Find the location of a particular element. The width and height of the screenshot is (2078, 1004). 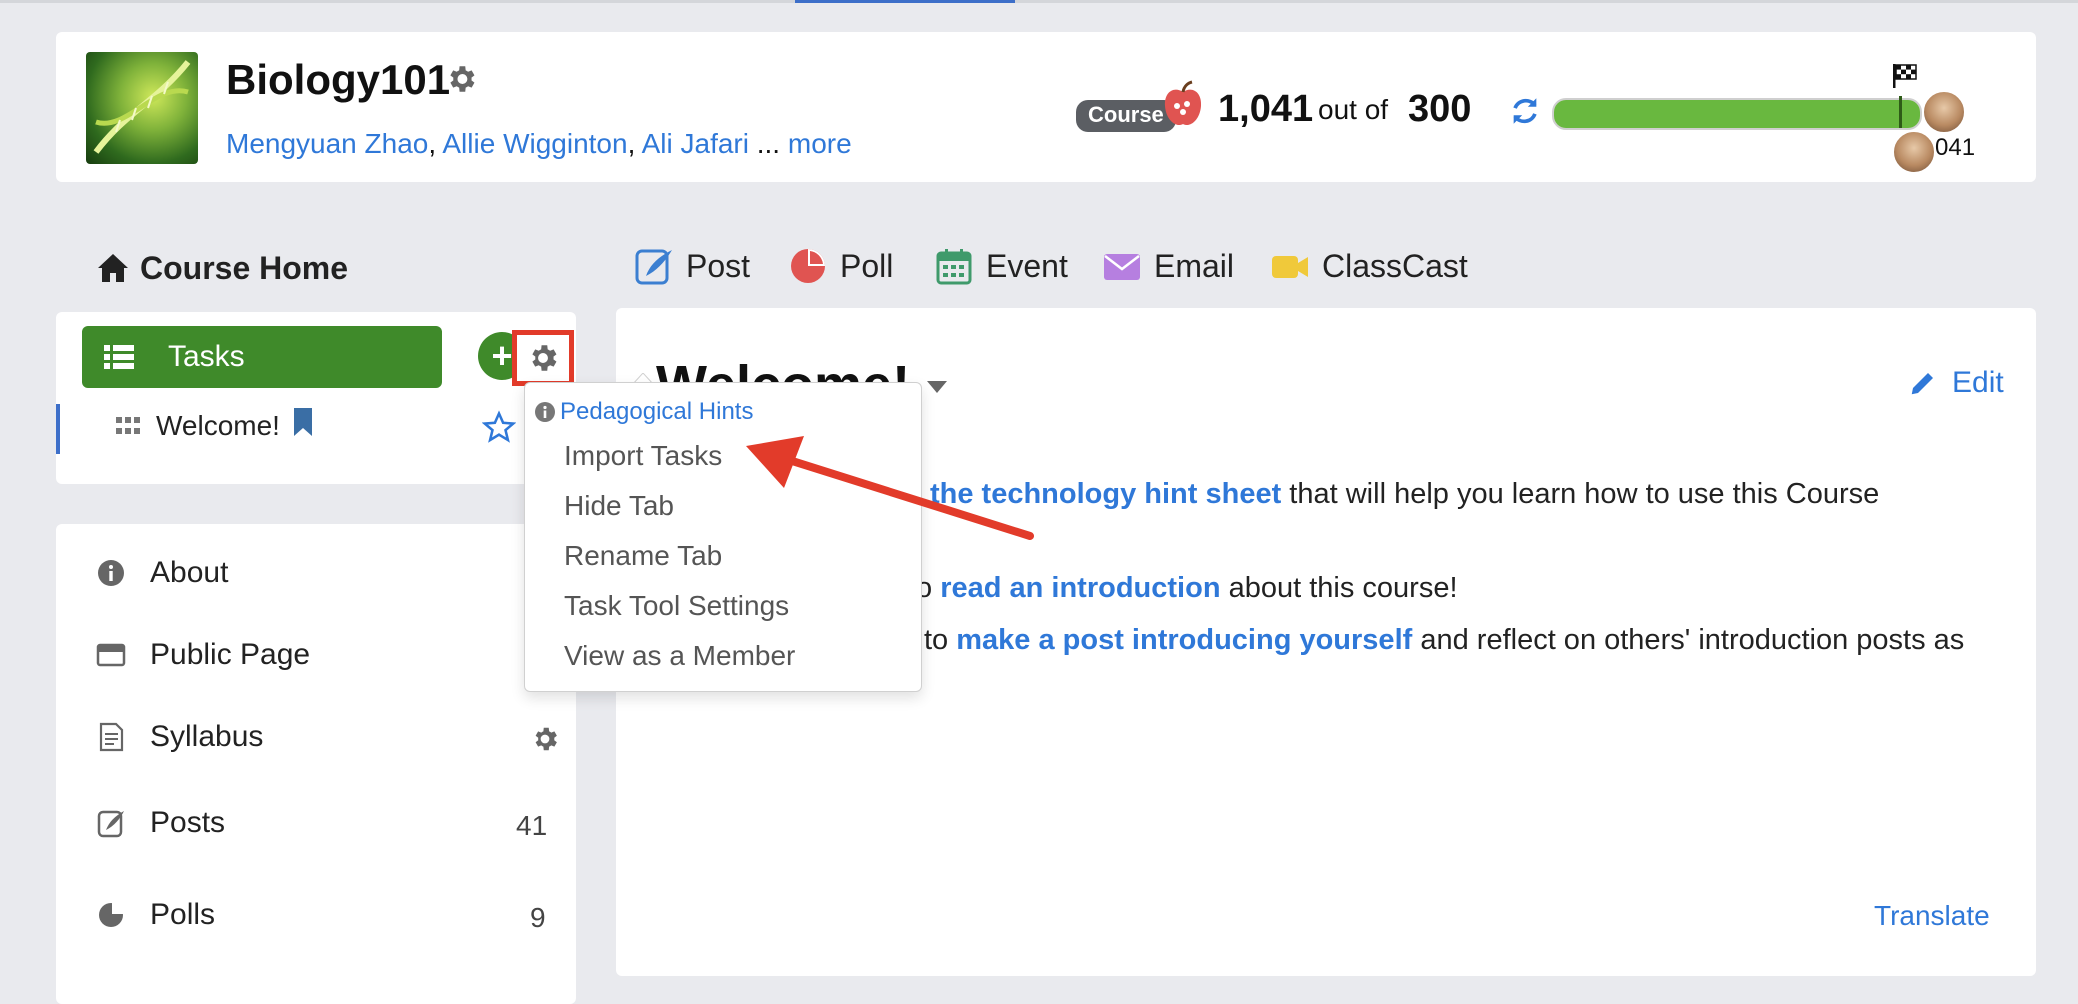

content-text: about this course! is located at coordinates (1339, 588).